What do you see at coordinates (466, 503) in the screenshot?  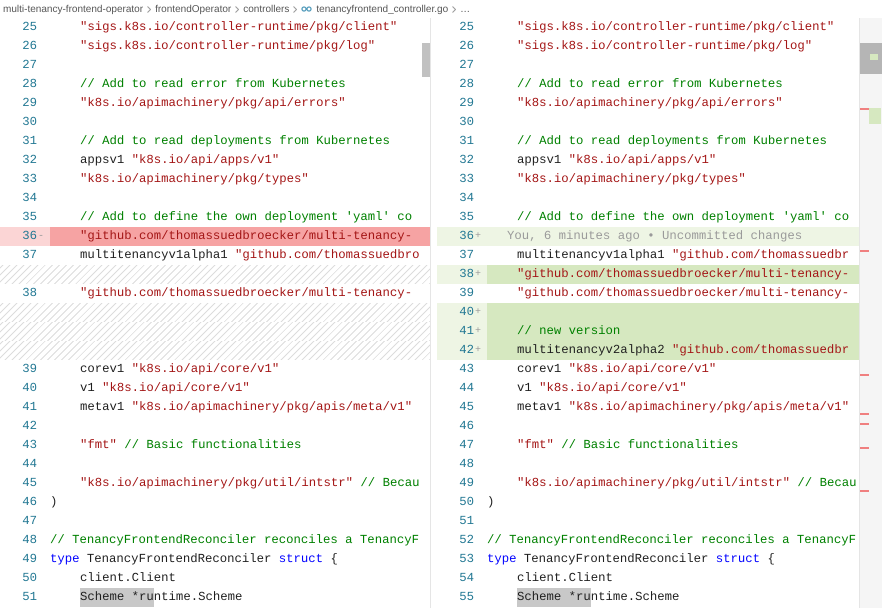 I see `line-number: 50` at bounding box center [466, 503].